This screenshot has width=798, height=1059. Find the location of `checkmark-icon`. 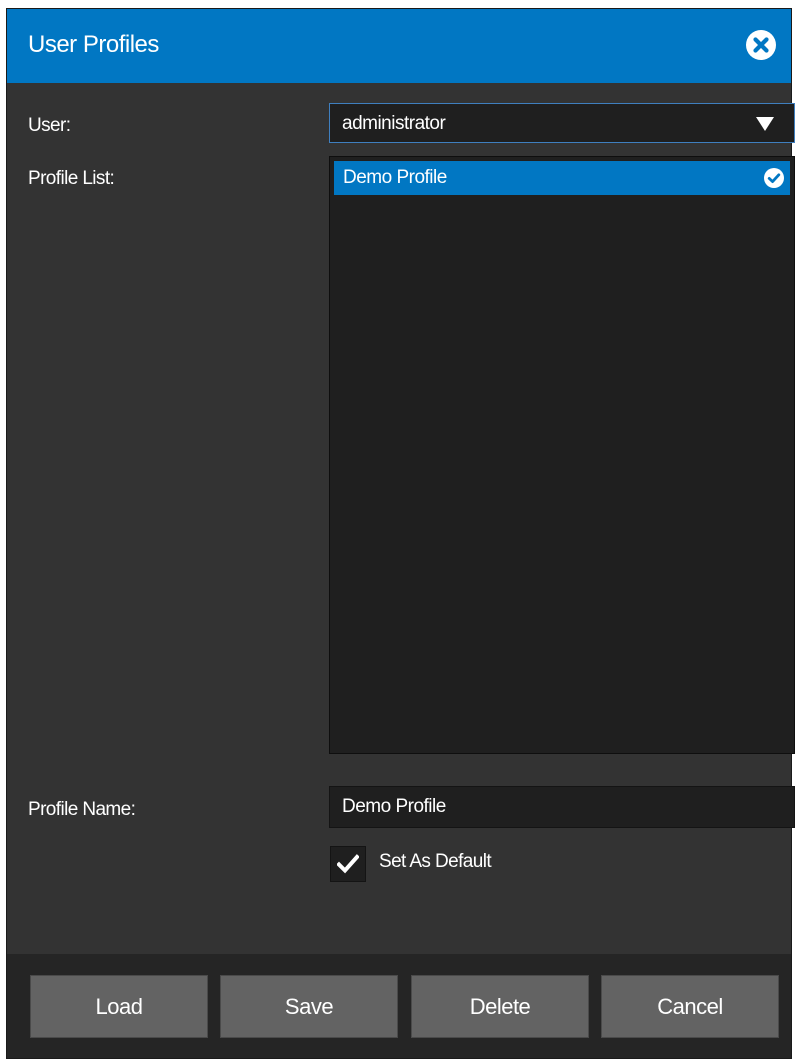

checkmark-icon is located at coordinates (348, 864).